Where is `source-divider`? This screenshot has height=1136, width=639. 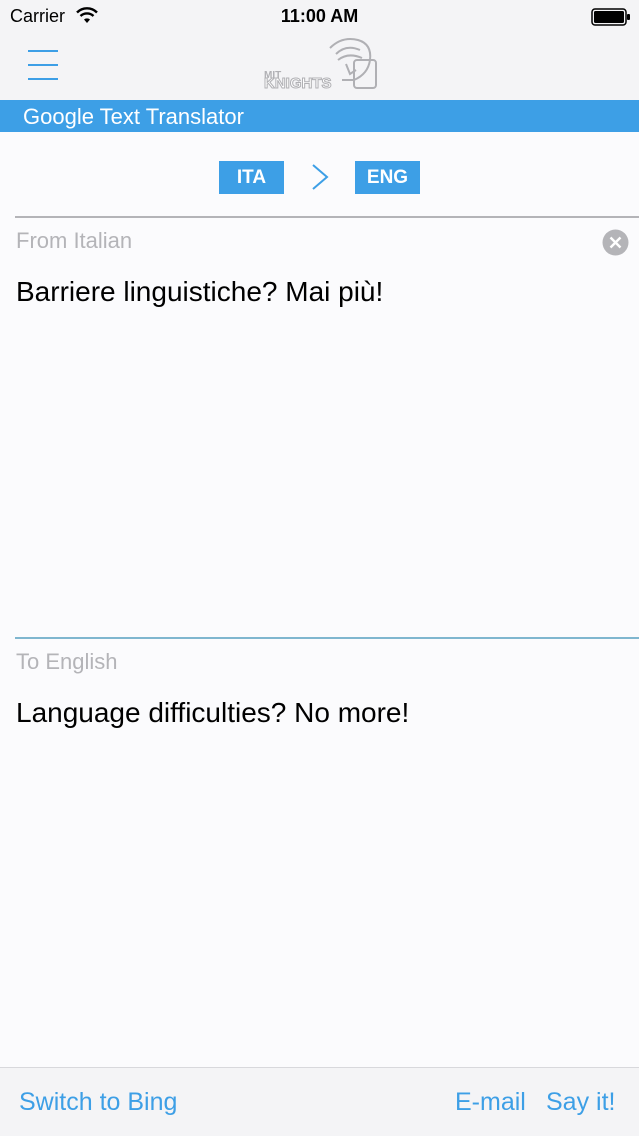 source-divider is located at coordinates (327, 217).